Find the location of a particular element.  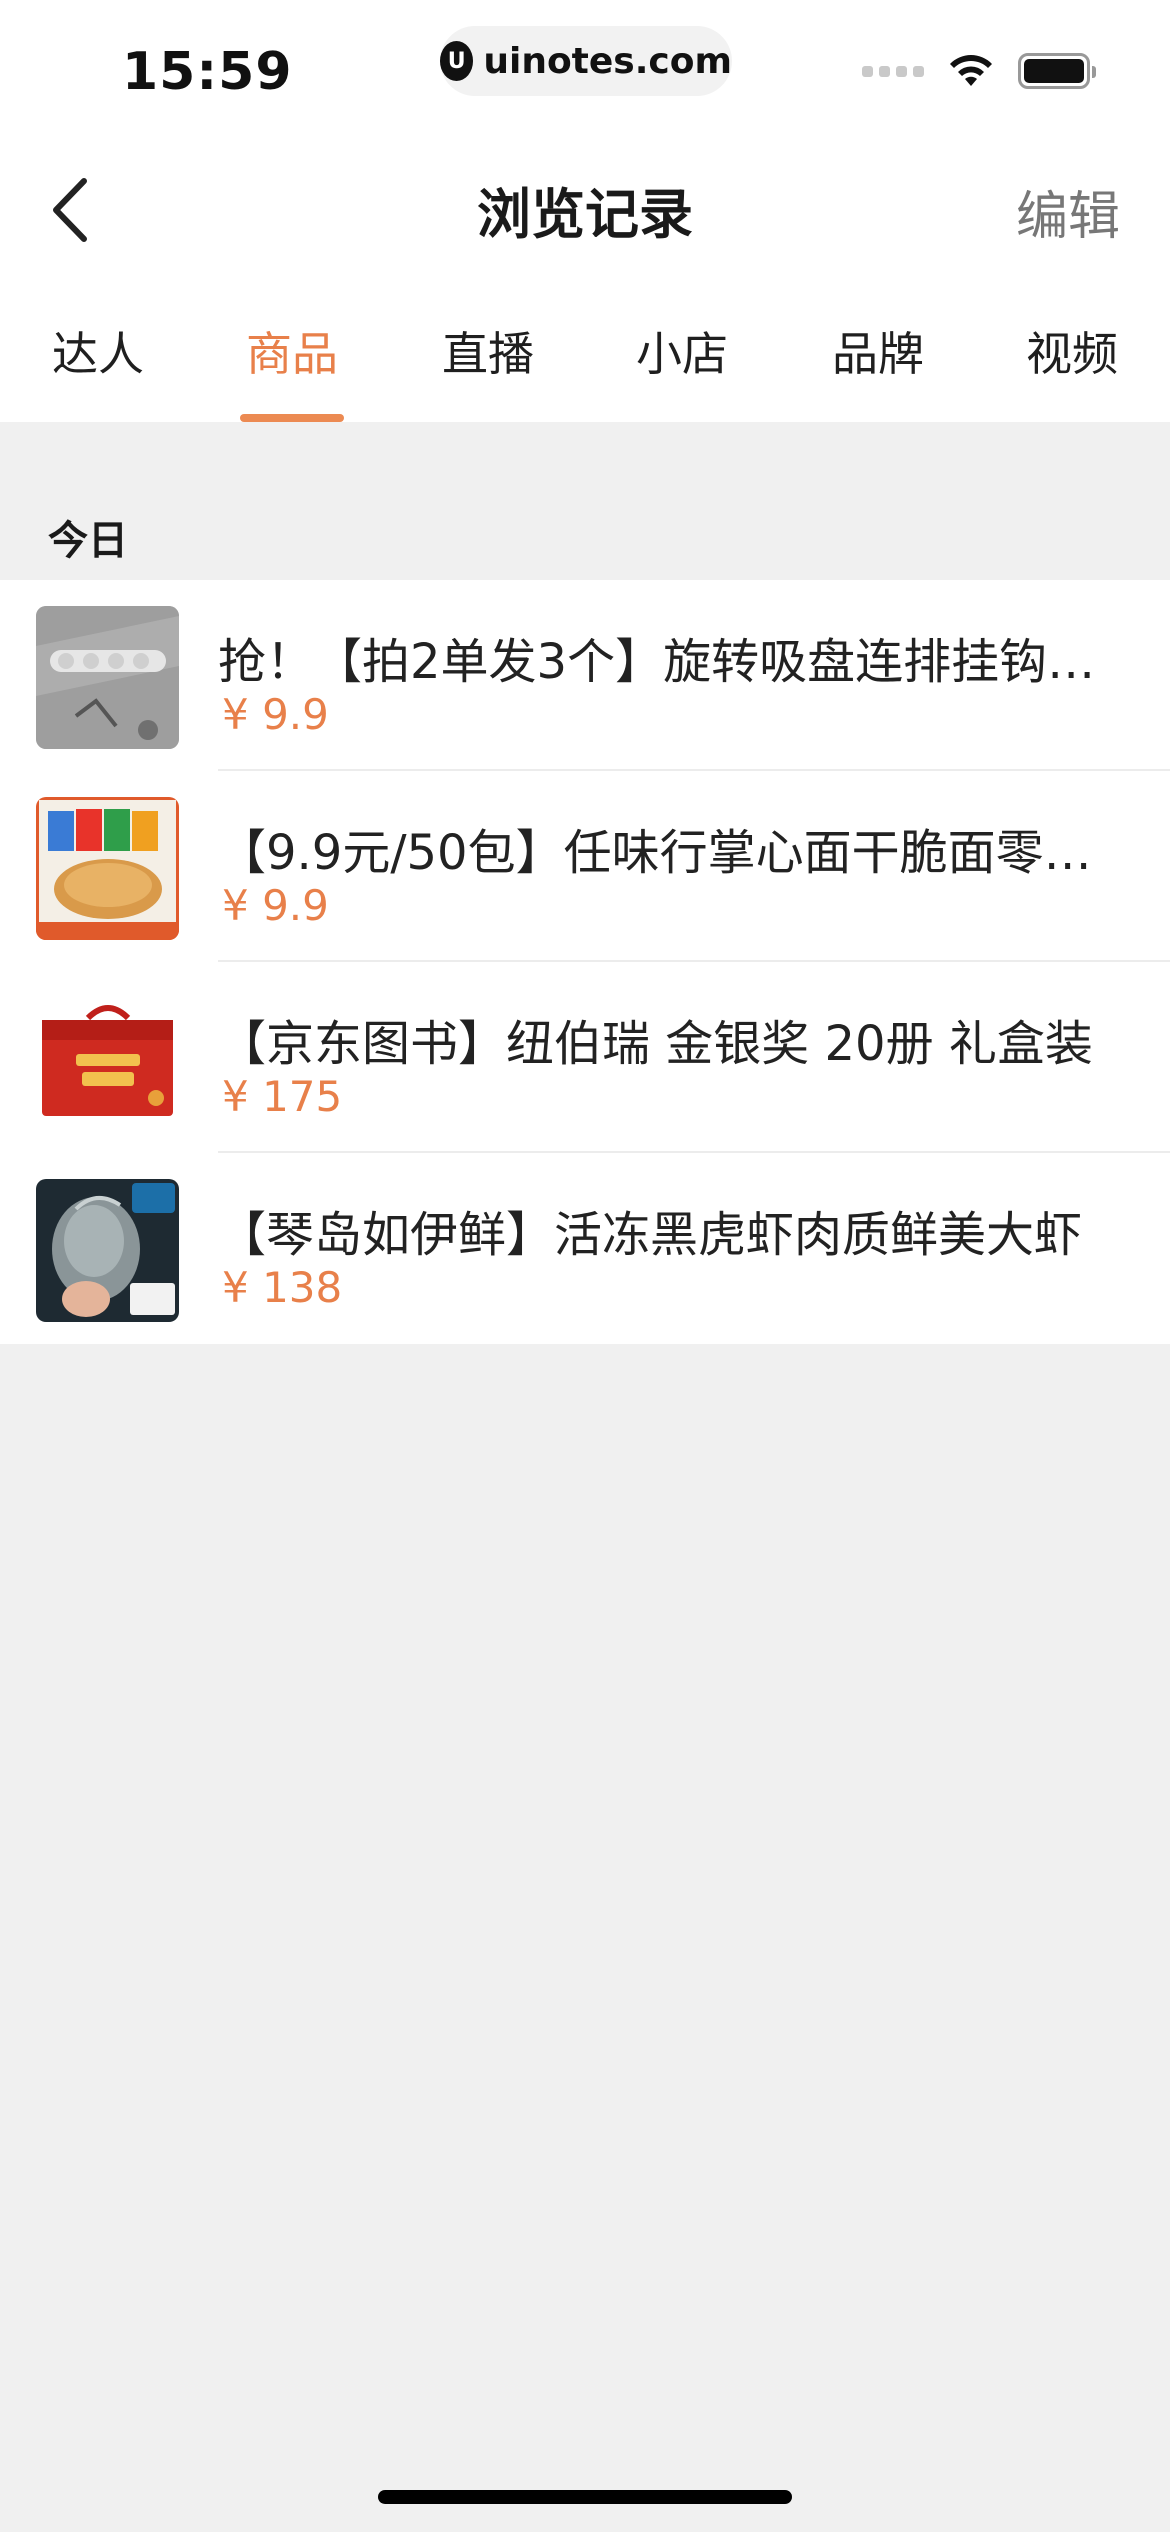

product-price: ¥ 175 is located at coordinates (282, 1096).